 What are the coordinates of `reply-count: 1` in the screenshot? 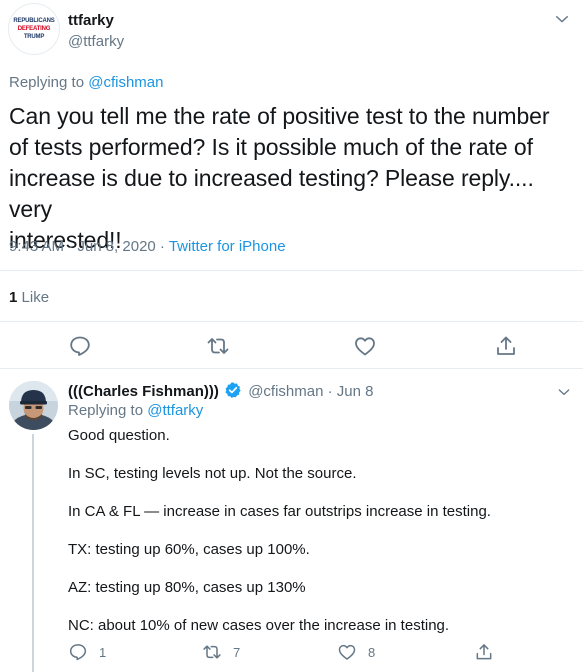 It's located at (103, 652).